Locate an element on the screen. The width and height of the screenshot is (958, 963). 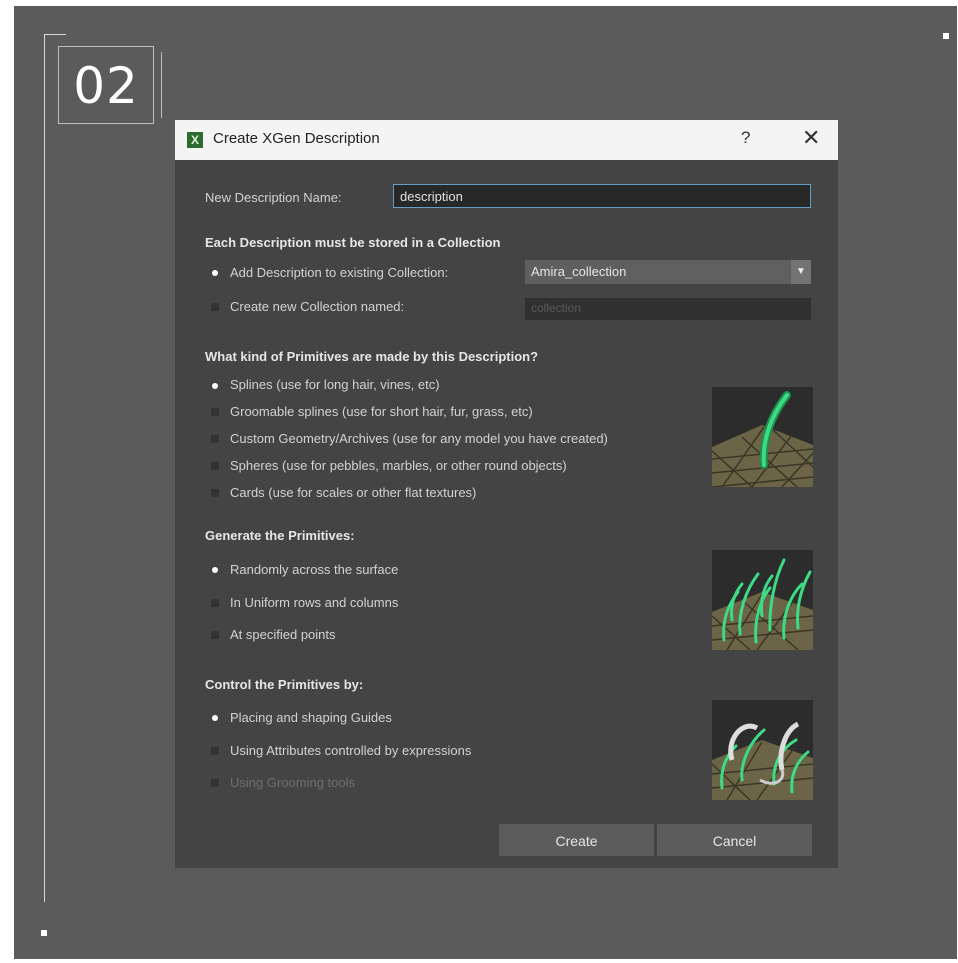
control-header: Control the Primitives by: is located at coordinates (284, 684).